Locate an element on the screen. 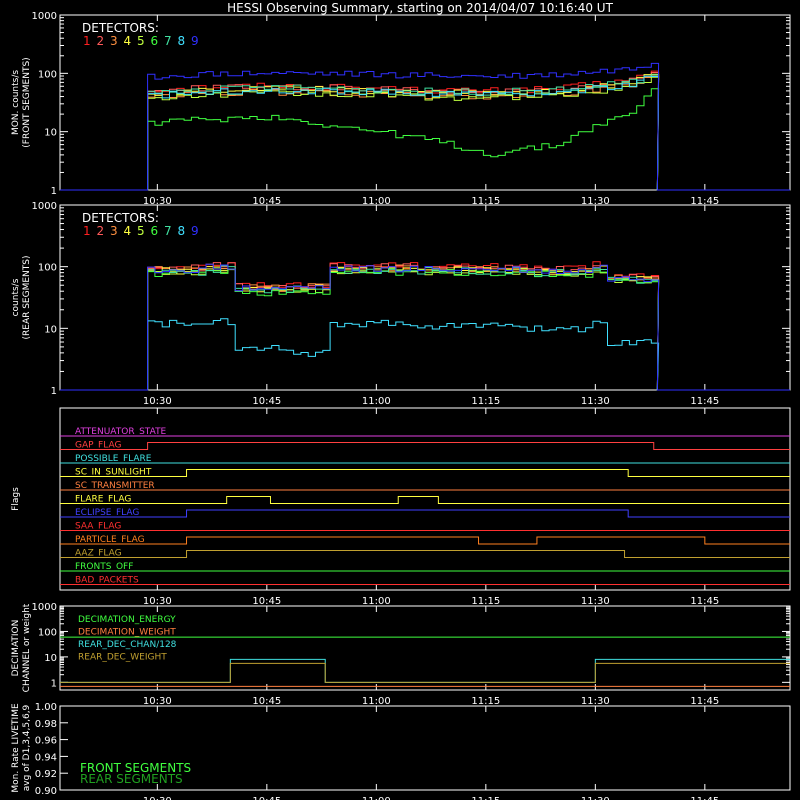  rear-panel-xtick-label-4: 11:30 is located at coordinates (595, 401).